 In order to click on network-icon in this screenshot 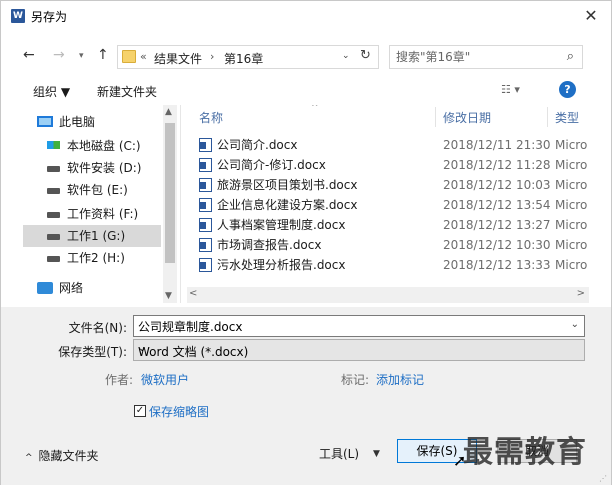, I will do `click(45, 288)`.